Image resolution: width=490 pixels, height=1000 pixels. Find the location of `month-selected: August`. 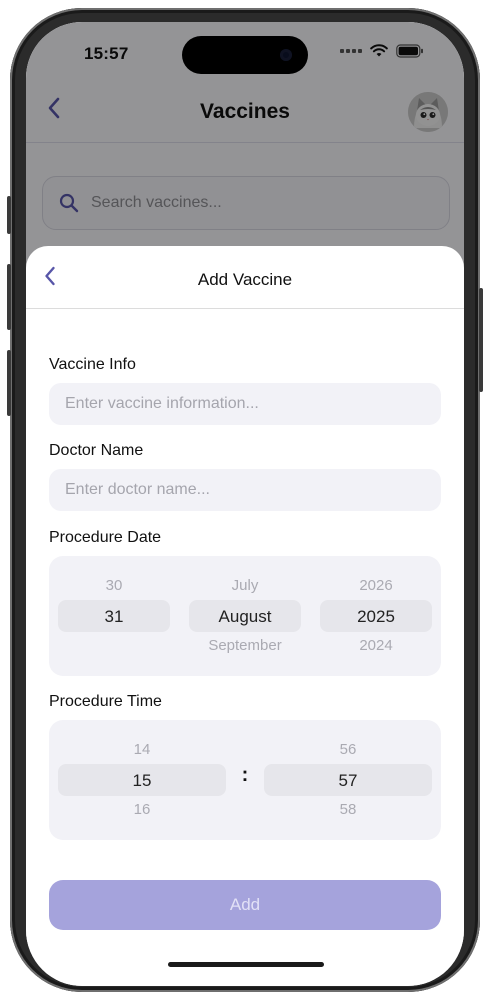

month-selected: August is located at coordinates (245, 617).